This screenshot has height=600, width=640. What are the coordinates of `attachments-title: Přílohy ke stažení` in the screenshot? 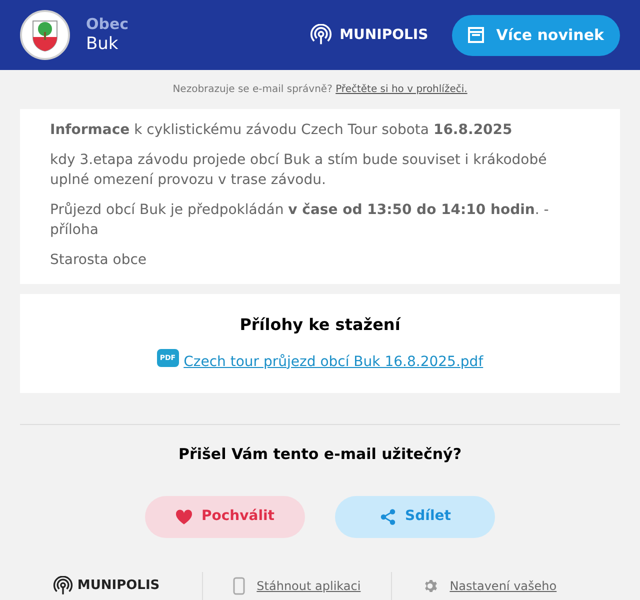 It's located at (320, 325).